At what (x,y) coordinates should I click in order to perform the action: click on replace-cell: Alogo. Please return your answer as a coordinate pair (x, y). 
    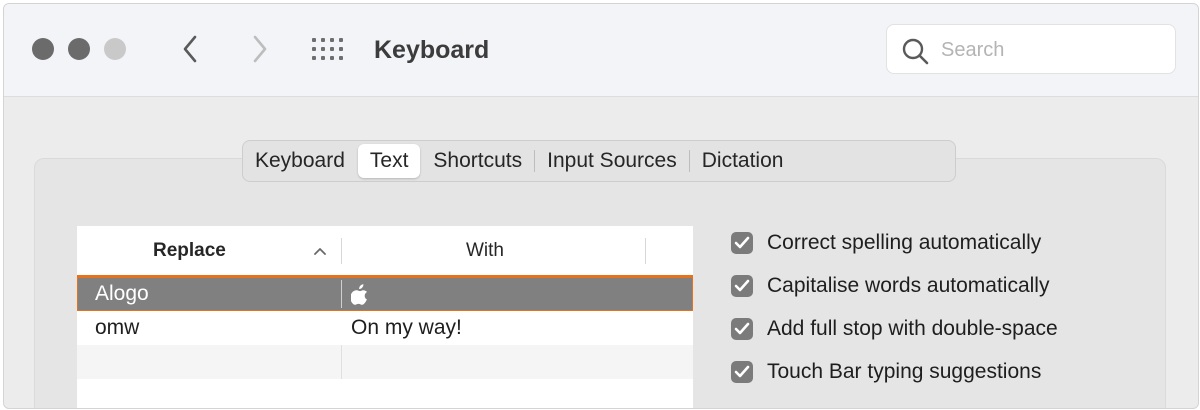
    Looking at the image, I should click on (122, 294).